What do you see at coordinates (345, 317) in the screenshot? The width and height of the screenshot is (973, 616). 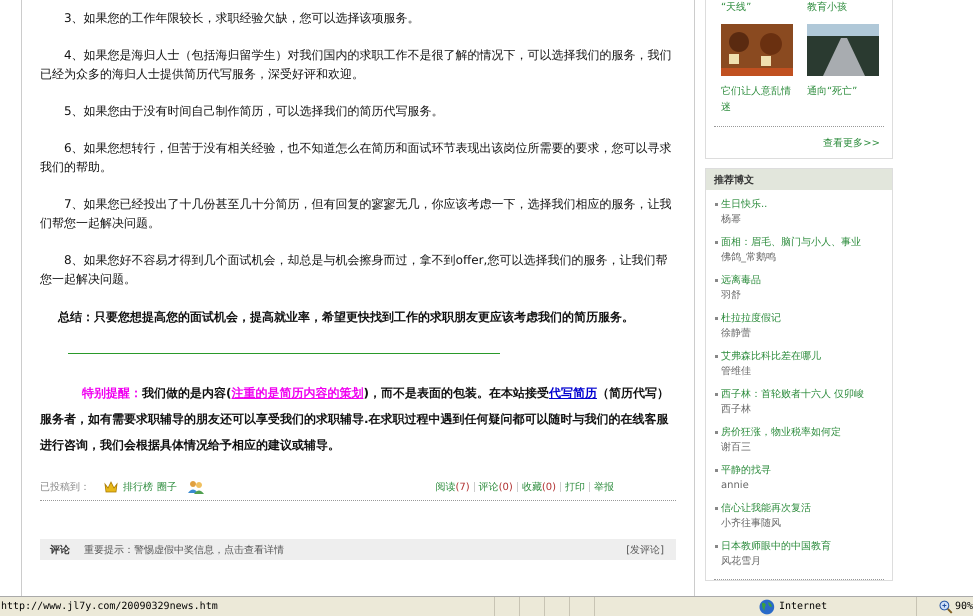 I see `summary-paragraph: 总结：只要您想提高您的面试机会，提高就业率，希望更快找到工作的求职朋友更应该考虑我们的简历服务。` at bounding box center [345, 317].